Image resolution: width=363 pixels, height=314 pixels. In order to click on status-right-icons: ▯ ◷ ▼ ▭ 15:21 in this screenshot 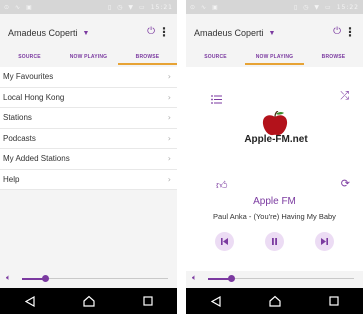, I will do `click(140, 7)`.